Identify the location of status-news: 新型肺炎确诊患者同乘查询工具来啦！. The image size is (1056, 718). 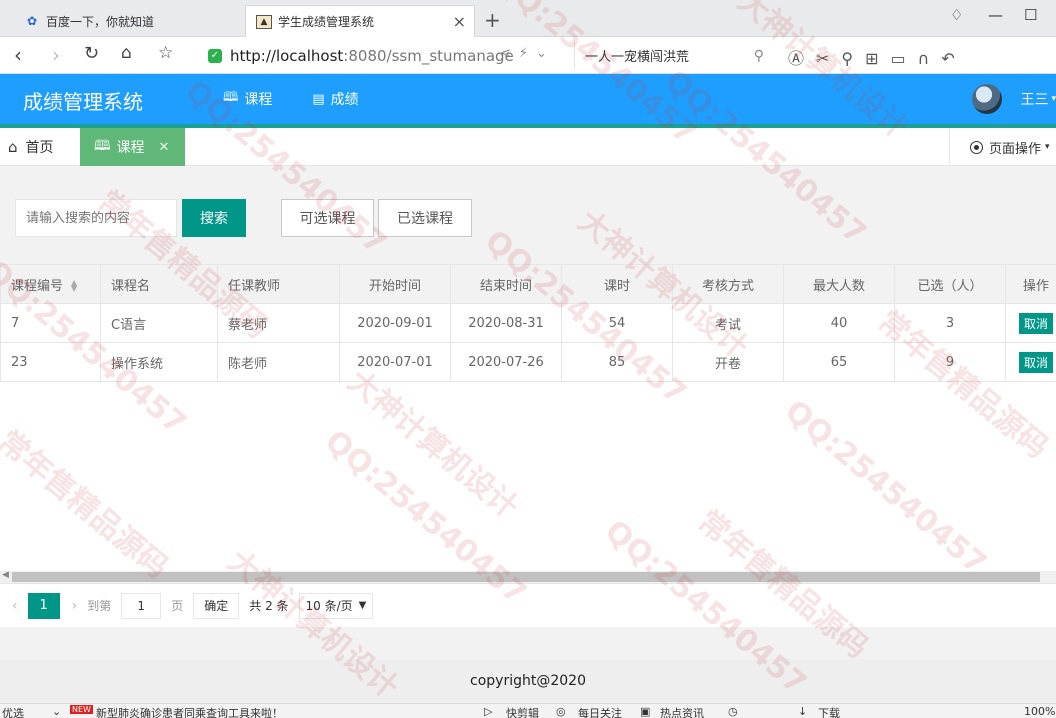
(189, 711).